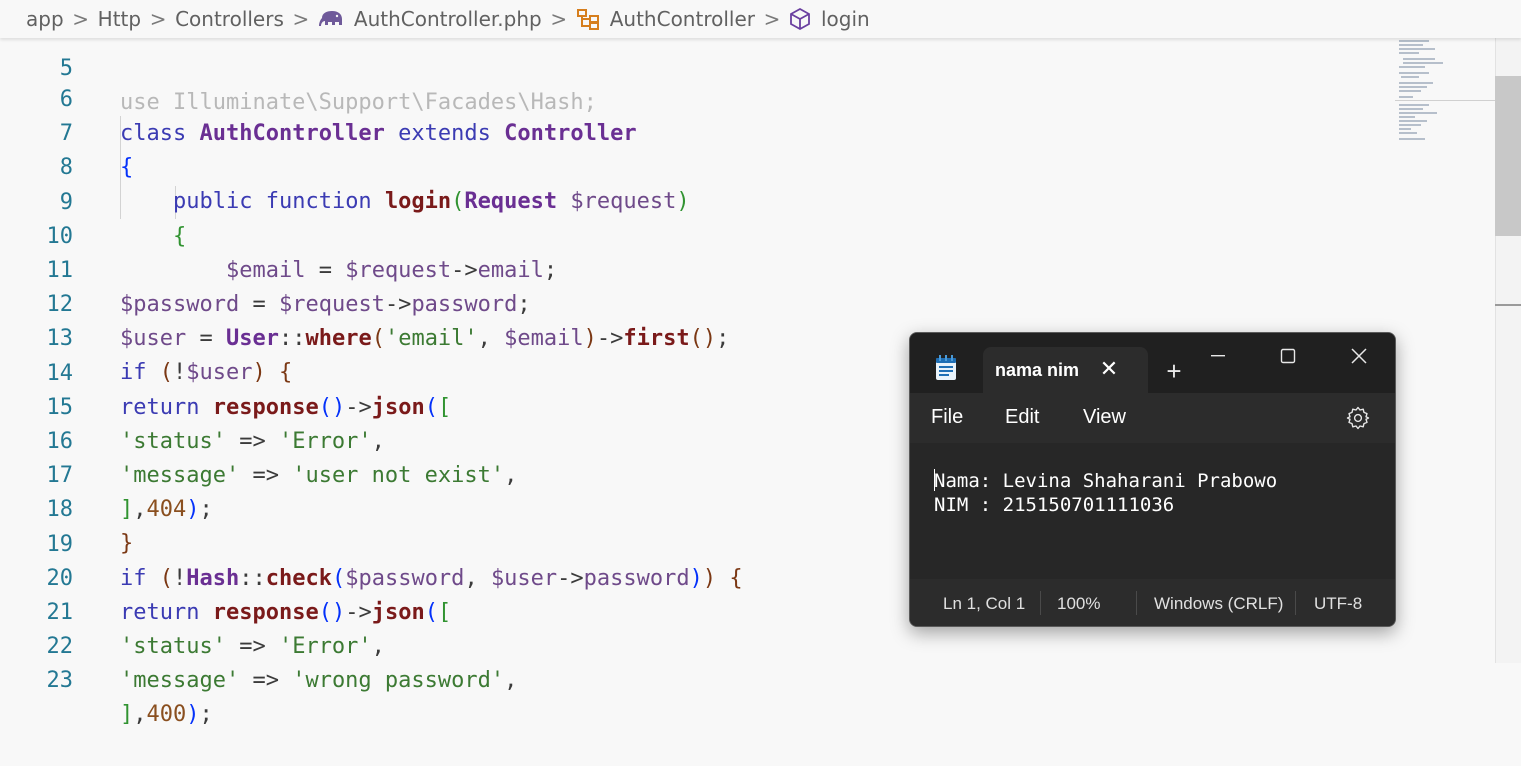  Describe the element at coordinates (845, 19) in the screenshot. I see `breadcrumb-label: login` at that location.